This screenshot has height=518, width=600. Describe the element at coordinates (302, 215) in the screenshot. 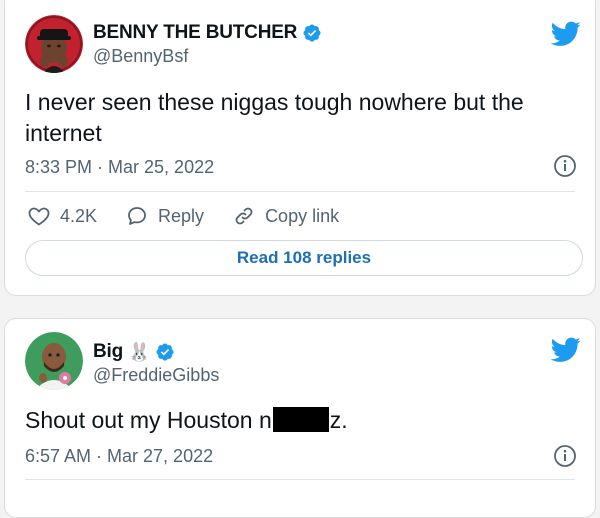

I see `copy-link-label: Copy link` at that location.